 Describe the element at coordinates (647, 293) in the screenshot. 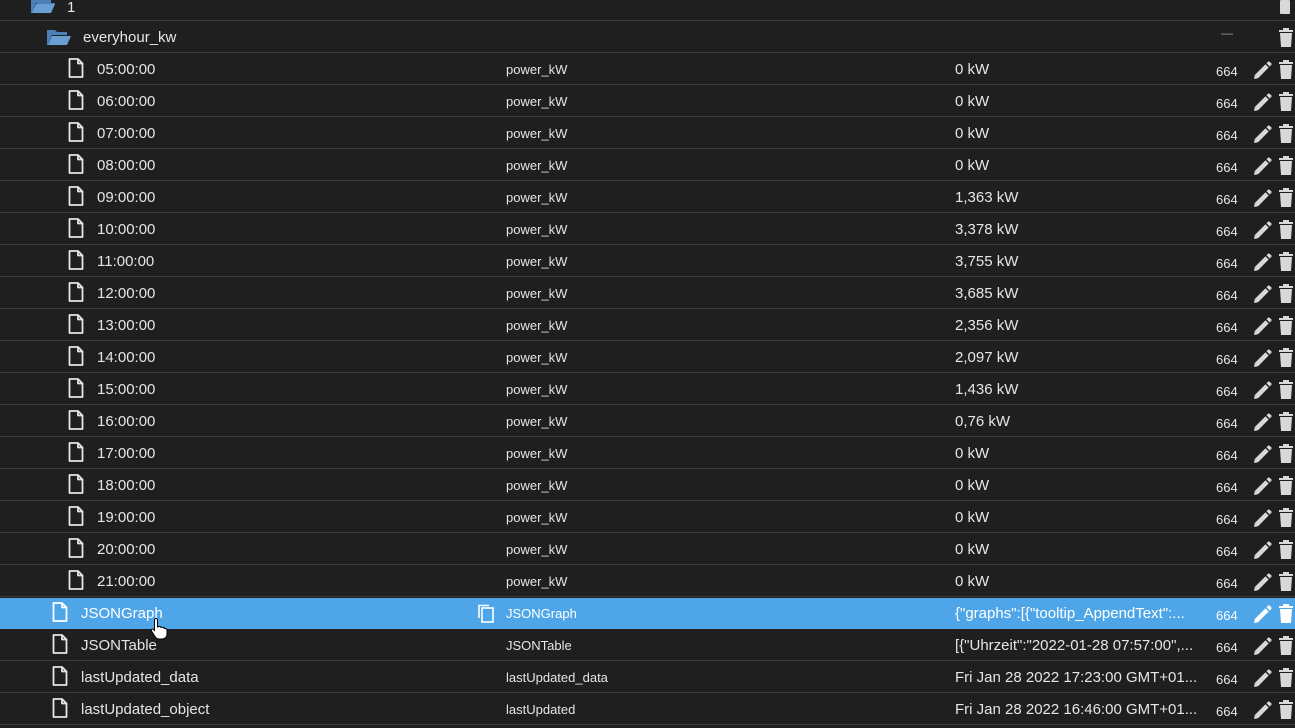

I see `table-row: 12:00:00 power_kW 3,685 kW 664` at that location.